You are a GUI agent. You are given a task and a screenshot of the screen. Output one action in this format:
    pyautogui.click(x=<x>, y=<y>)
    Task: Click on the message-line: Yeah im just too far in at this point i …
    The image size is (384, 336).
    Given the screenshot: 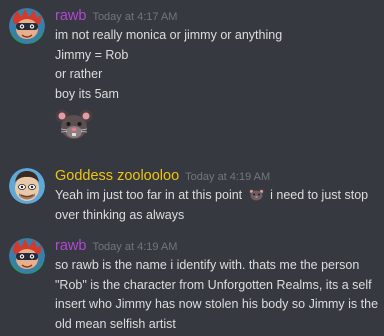 What is the action you would take?
    pyautogui.click(x=216, y=196)
    